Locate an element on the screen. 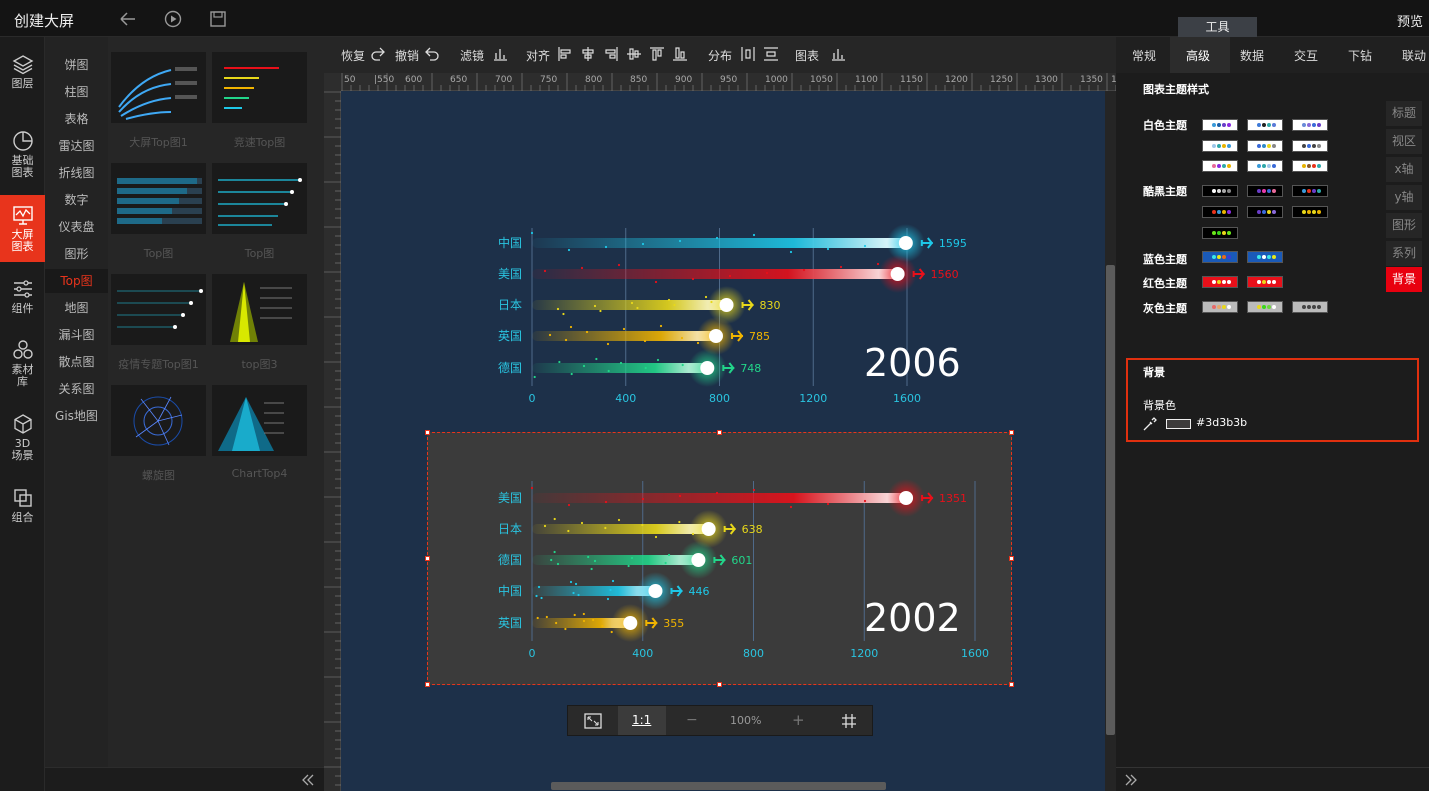  nav-basic-chart: 基础图表 is located at coordinates (22, 154).